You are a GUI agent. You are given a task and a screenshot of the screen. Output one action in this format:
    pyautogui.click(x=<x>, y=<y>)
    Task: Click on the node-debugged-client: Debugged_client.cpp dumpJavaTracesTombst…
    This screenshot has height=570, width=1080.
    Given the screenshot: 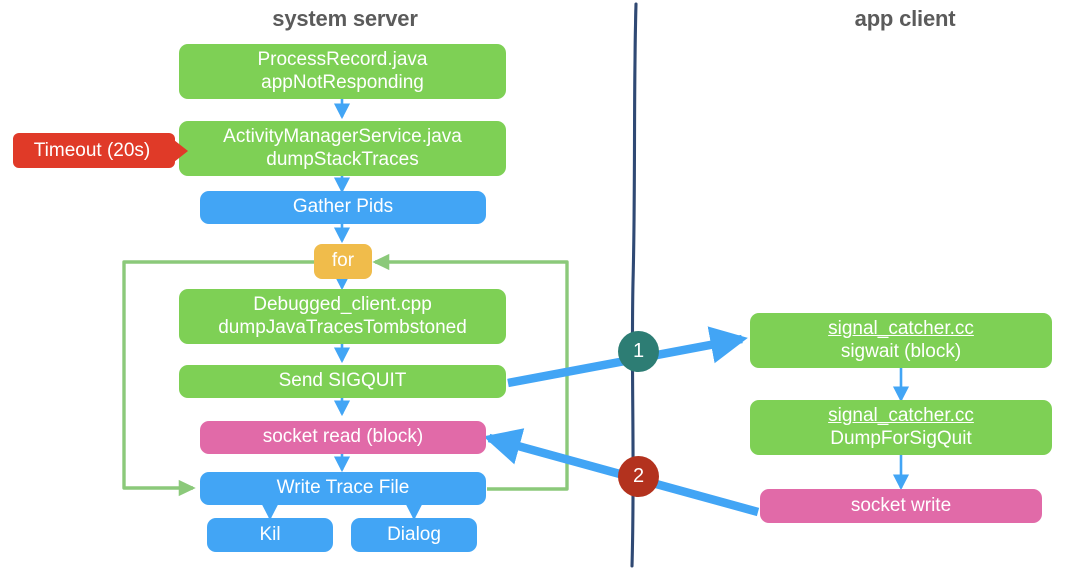 What is the action you would take?
    pyautogui.click(x=342, y=316)
    